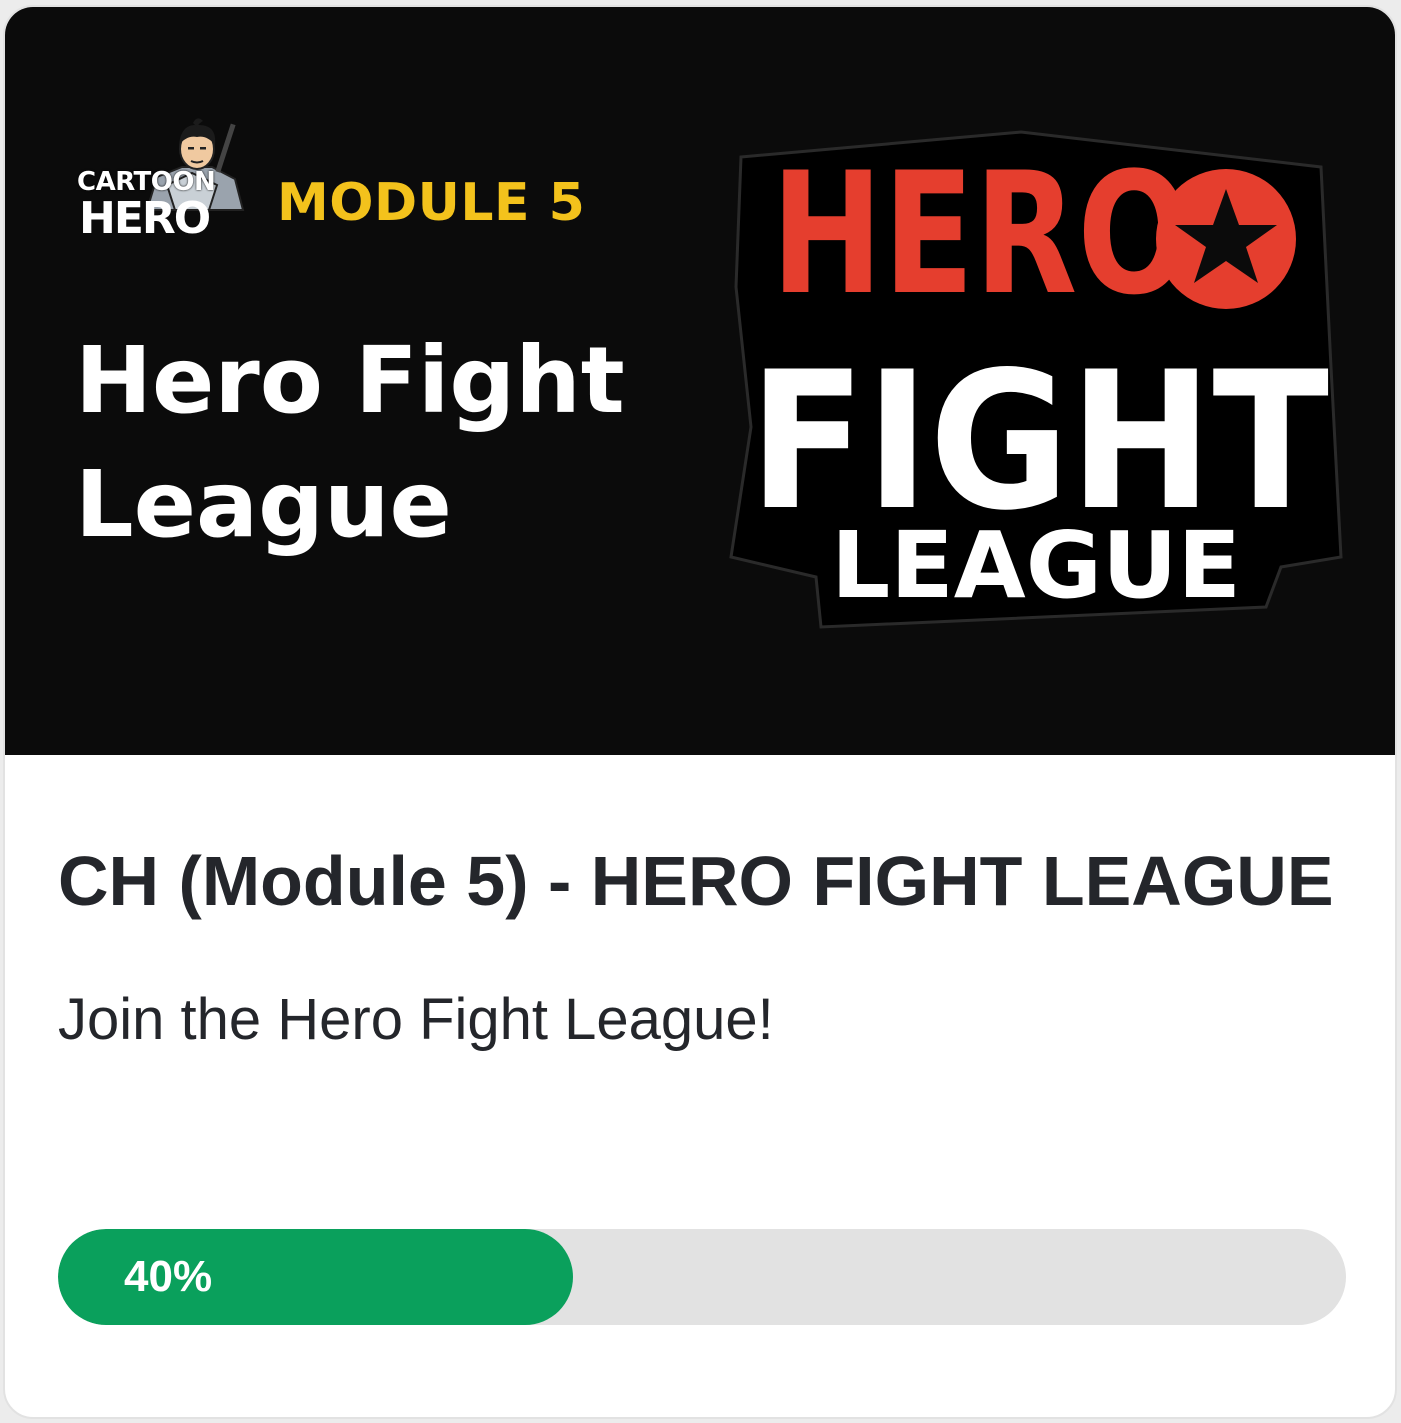 This screenshot has height=1423, width=1401. I want to click on cartoon-hero-logo: CARTOON HERO, so click(162, 185).